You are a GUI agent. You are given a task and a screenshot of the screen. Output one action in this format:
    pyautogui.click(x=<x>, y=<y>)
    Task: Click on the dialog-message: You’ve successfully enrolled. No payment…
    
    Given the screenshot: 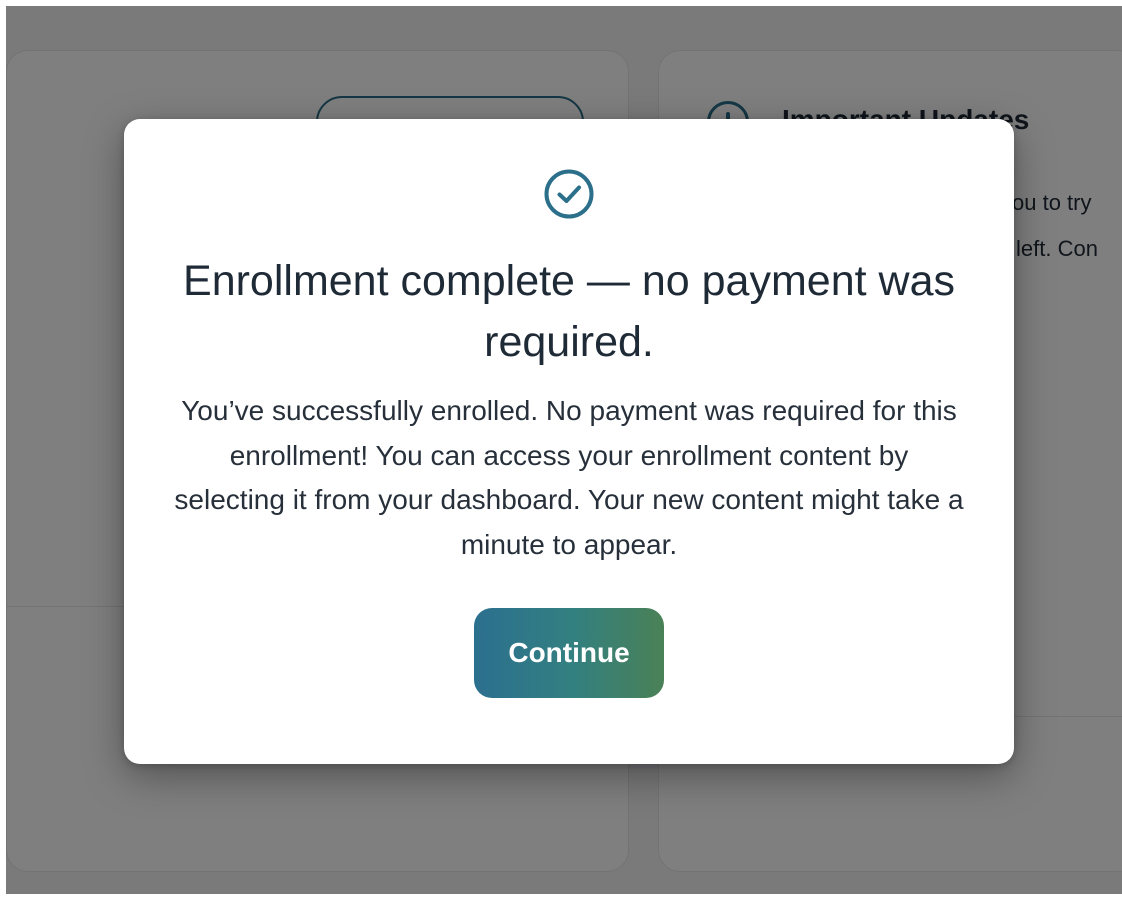 What is the action you would take?
    pyautogui.click(x=569, y=477)
    